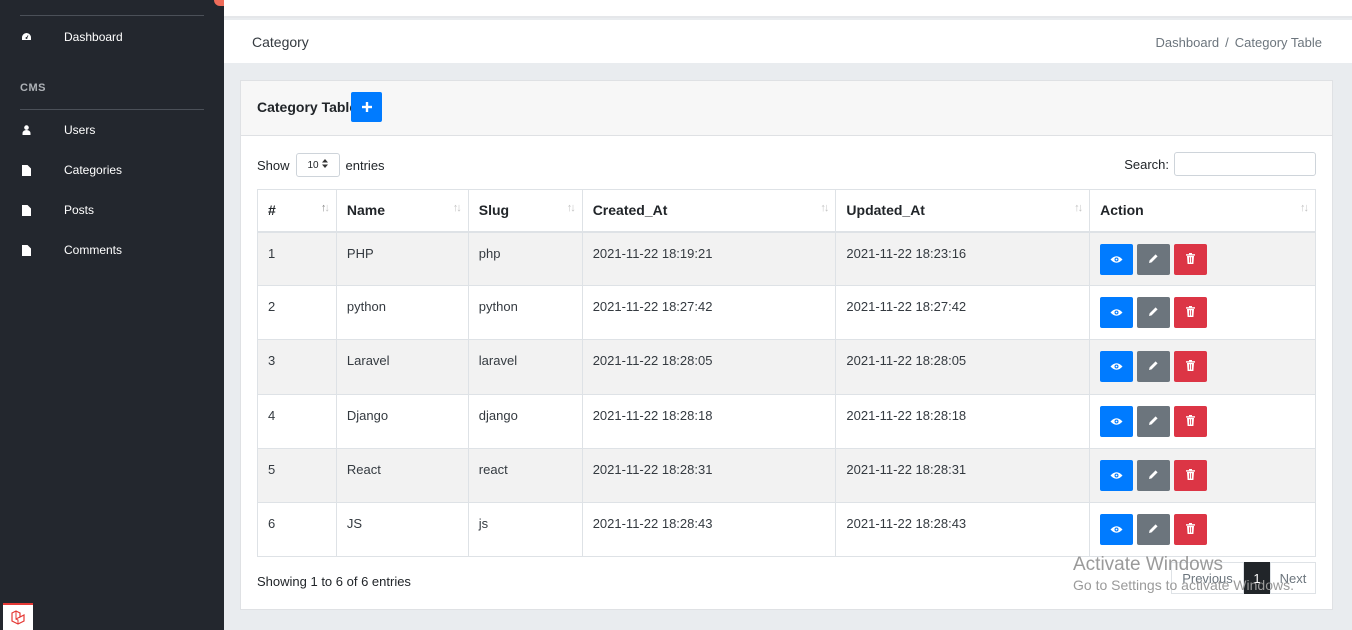 This screenshot has height=630, width=1352. I want to click on cell-slug: react, so click(525, 475).